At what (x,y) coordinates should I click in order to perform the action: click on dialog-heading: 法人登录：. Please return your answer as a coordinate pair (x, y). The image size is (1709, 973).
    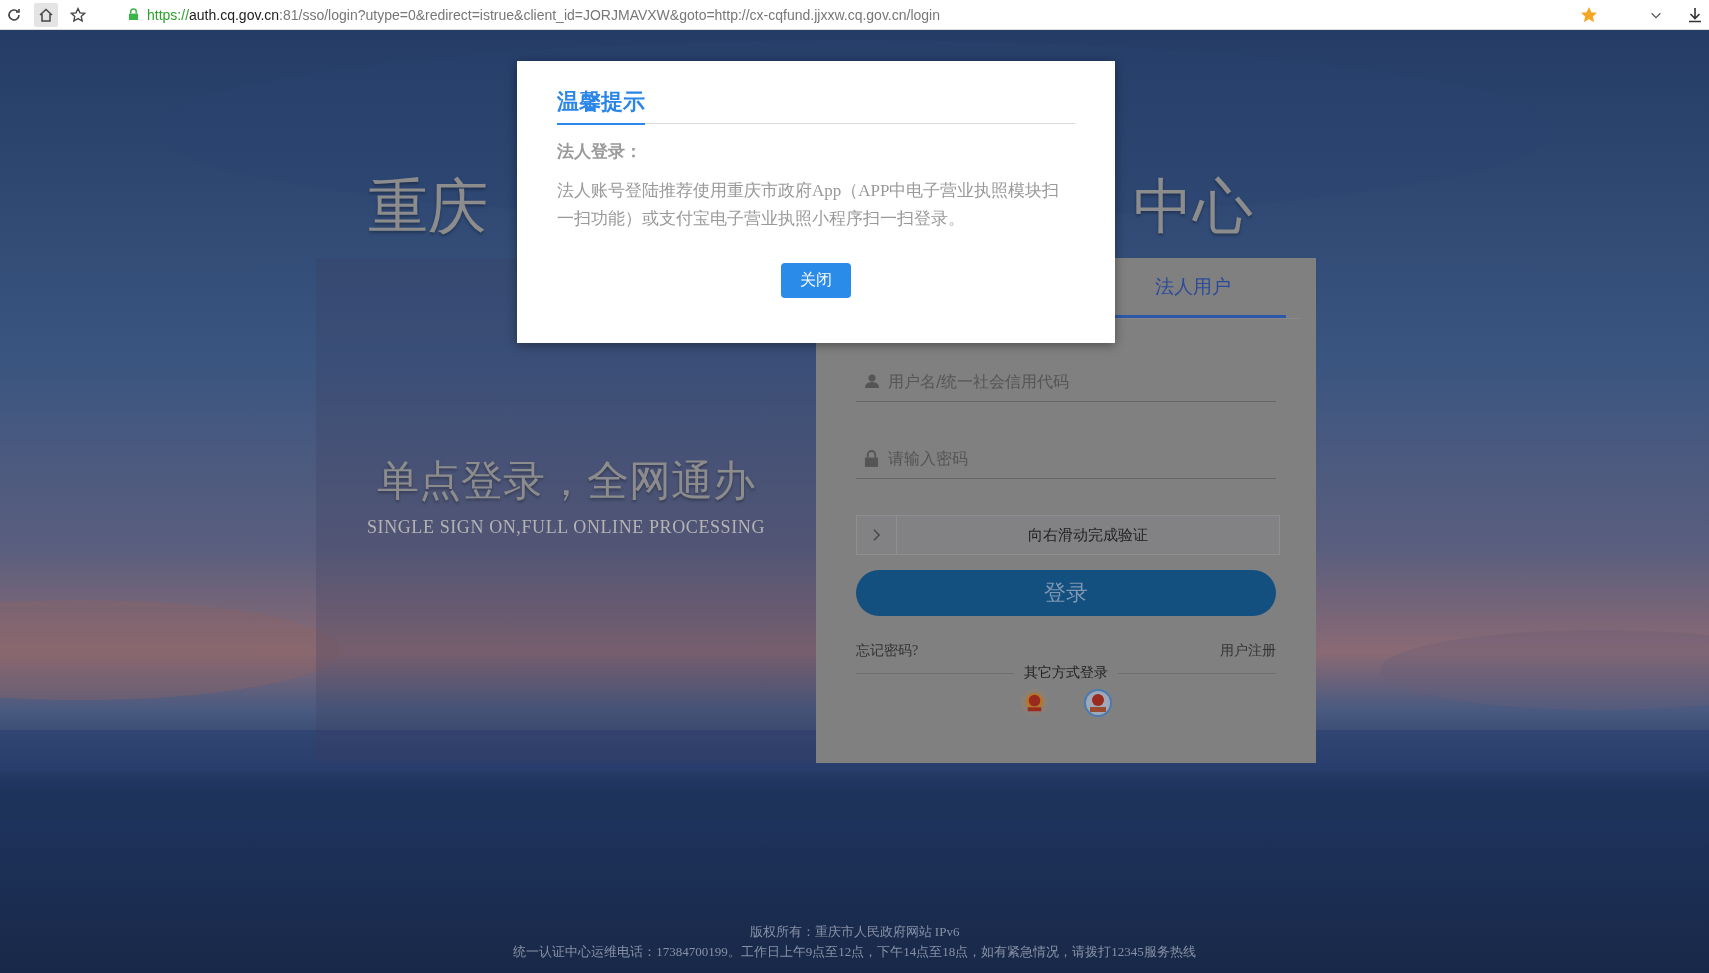
    Looking at the image, I should click on (600, 151).